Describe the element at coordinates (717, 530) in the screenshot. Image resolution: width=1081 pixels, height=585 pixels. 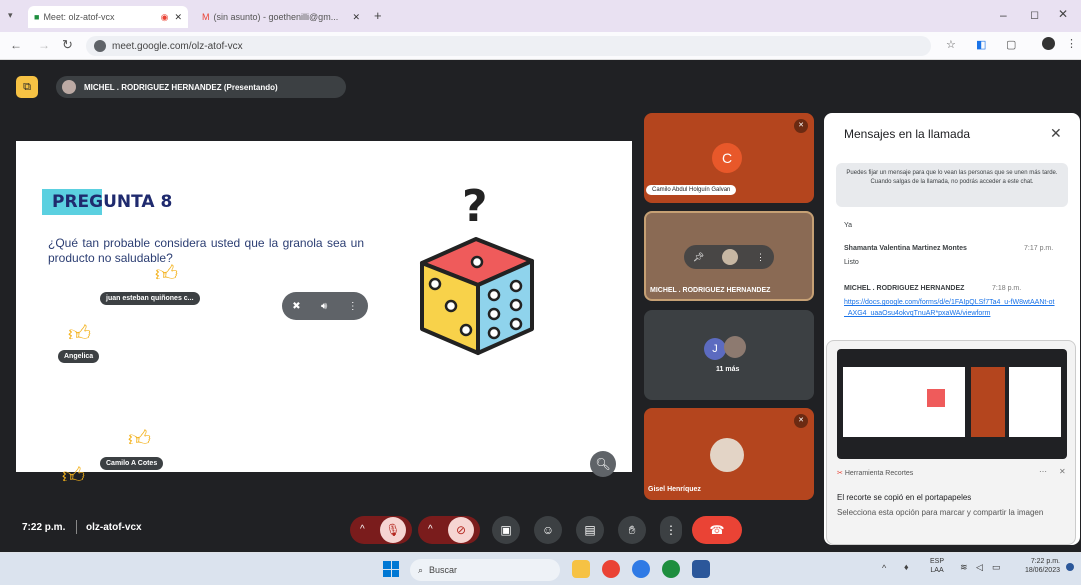
I see `leave-call-button: ☎` at that location.